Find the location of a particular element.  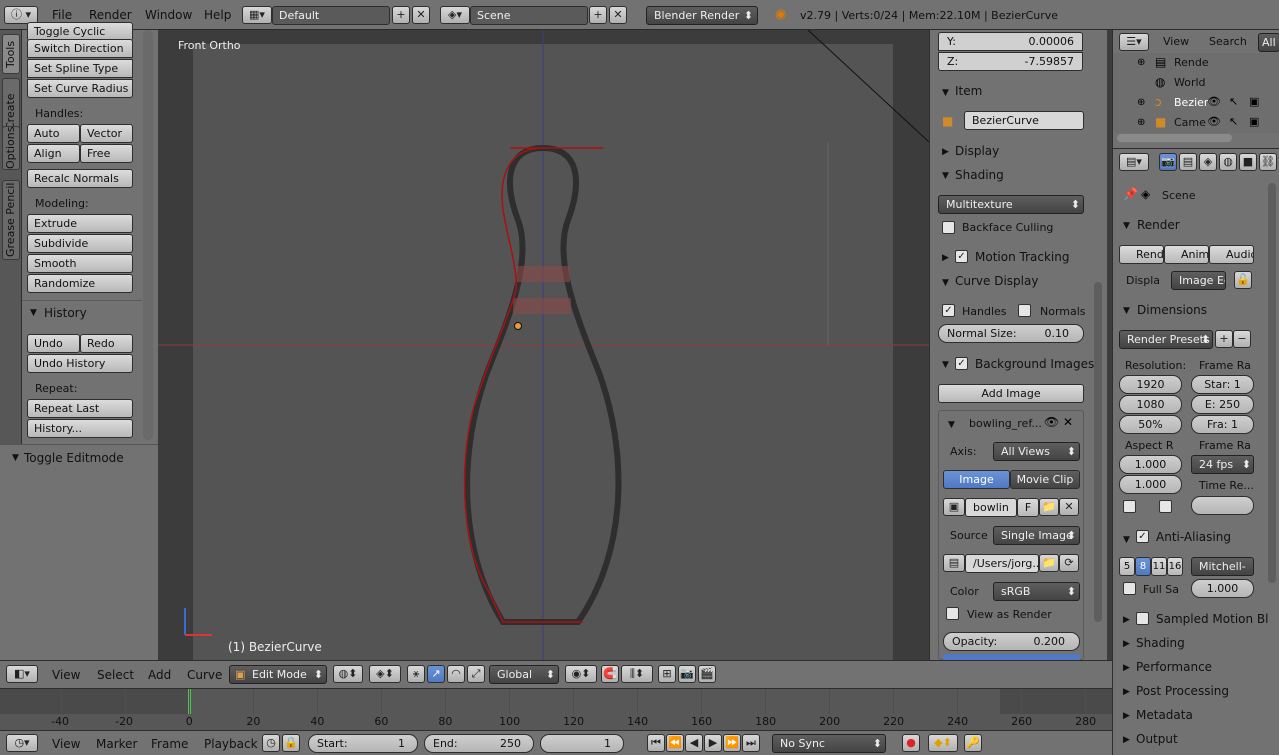

expand-icon: ⊕ is located at coordinates (1141, 102).